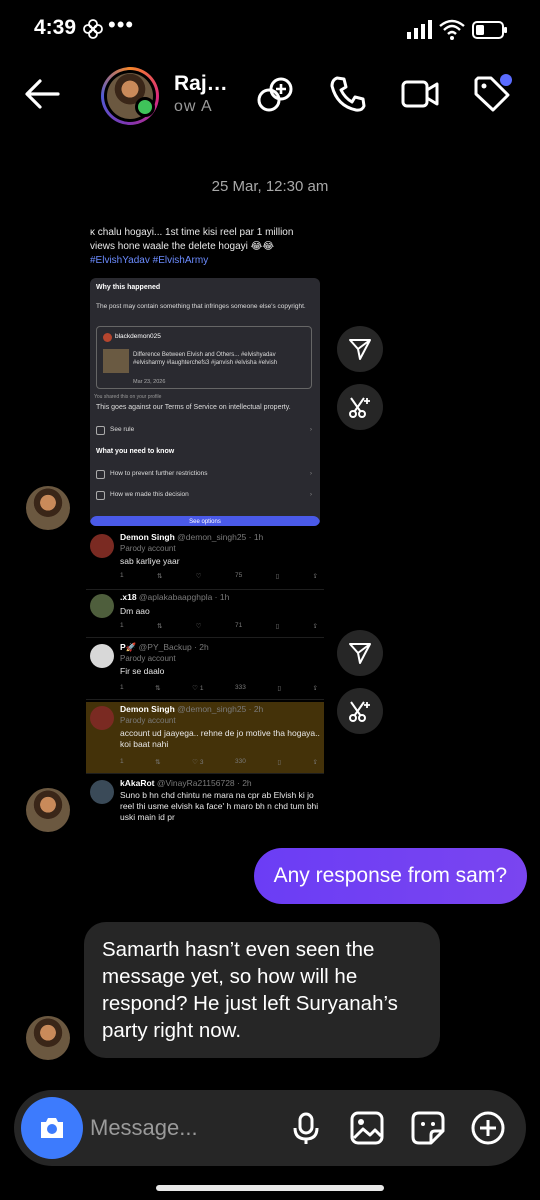  I want to click on preview-avatar, so click(107, 337).